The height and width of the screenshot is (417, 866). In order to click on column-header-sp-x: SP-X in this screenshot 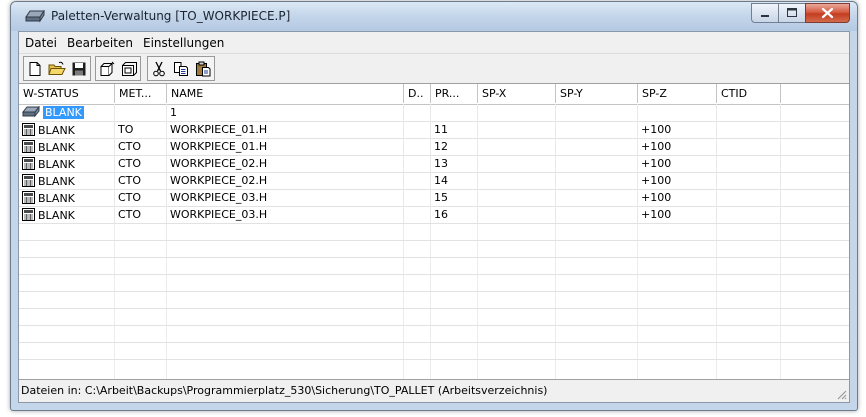, I will do `click(517, 93)`.